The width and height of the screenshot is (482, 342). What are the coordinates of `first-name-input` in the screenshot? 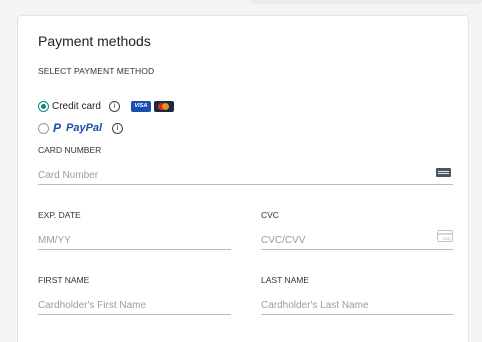 It's located at (134, 305).